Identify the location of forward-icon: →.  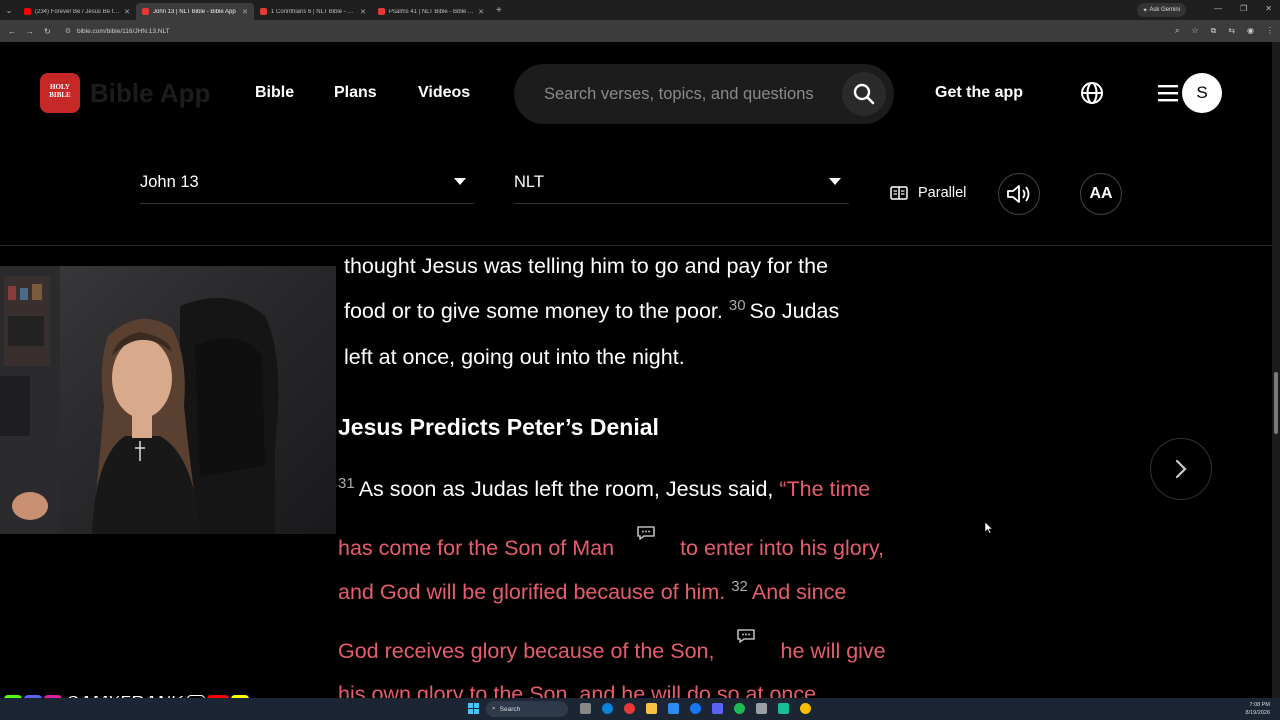
(30, 31).